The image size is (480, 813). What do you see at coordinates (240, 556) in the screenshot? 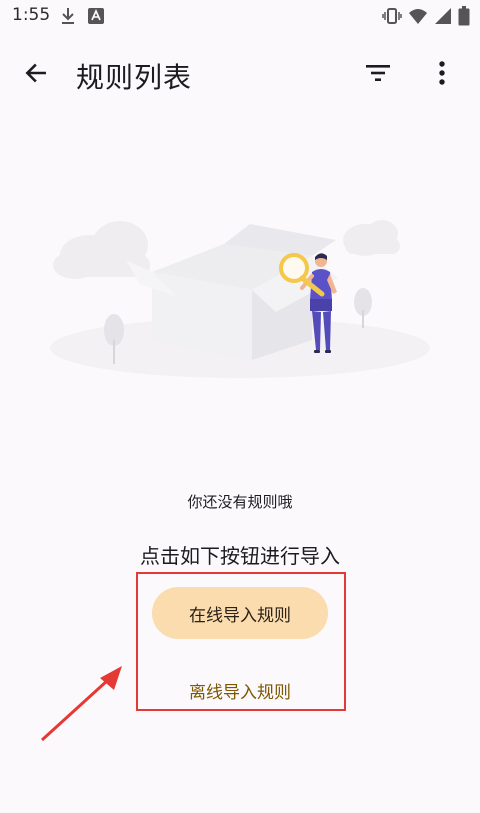
I see `import-hint: 点击如下按钮进行导入` at bounding box center [240, 556].